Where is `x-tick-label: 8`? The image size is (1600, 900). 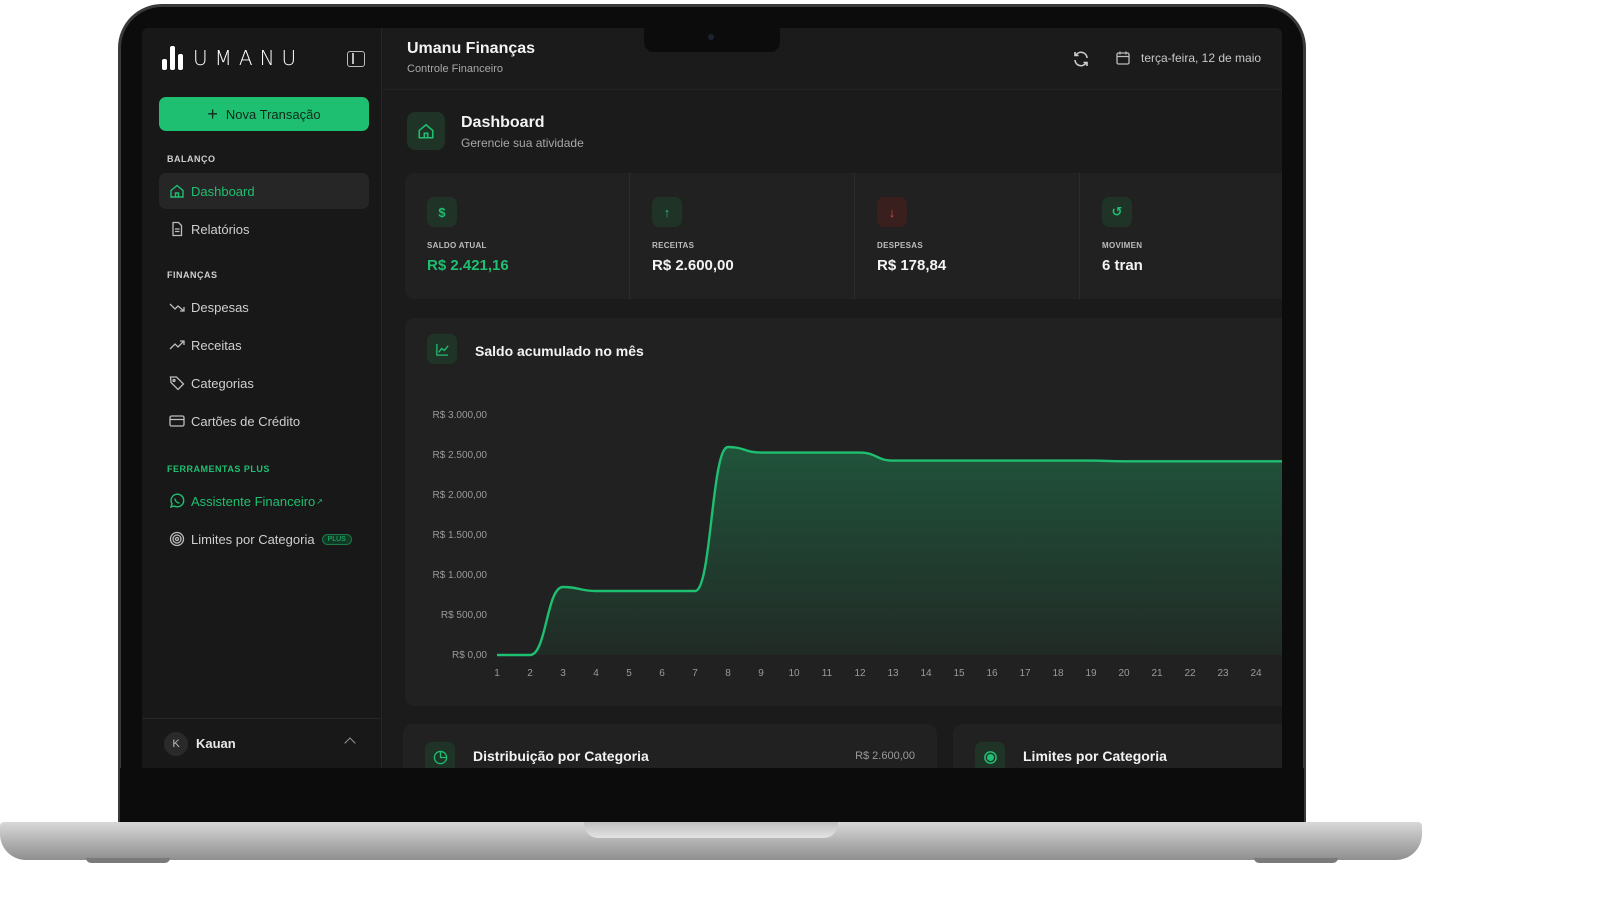 x-tick-label: 8 is located at coordinates (728, 673).